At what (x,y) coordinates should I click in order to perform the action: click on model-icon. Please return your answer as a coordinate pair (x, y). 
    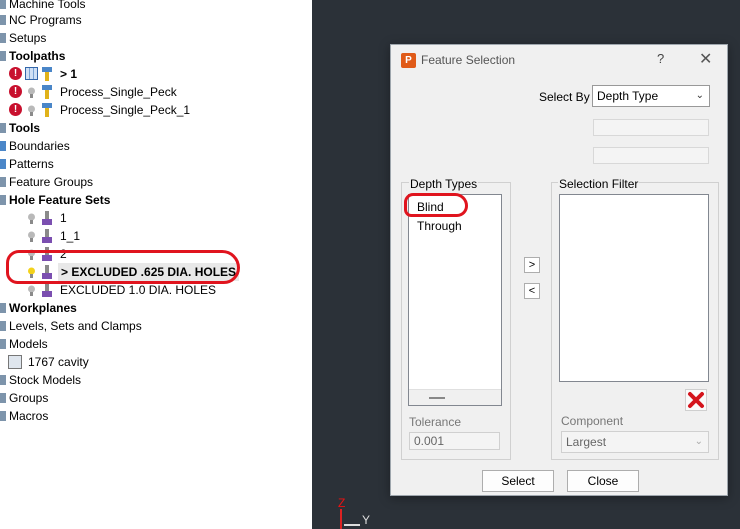
    Looking at the image, I should click on (15, 362).